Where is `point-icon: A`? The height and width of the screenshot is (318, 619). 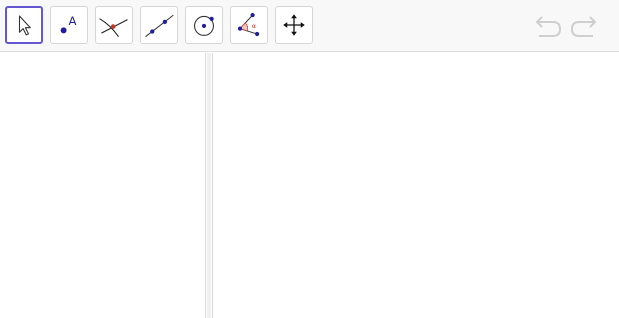
point-icon: A is located at coordinates (68, 24).